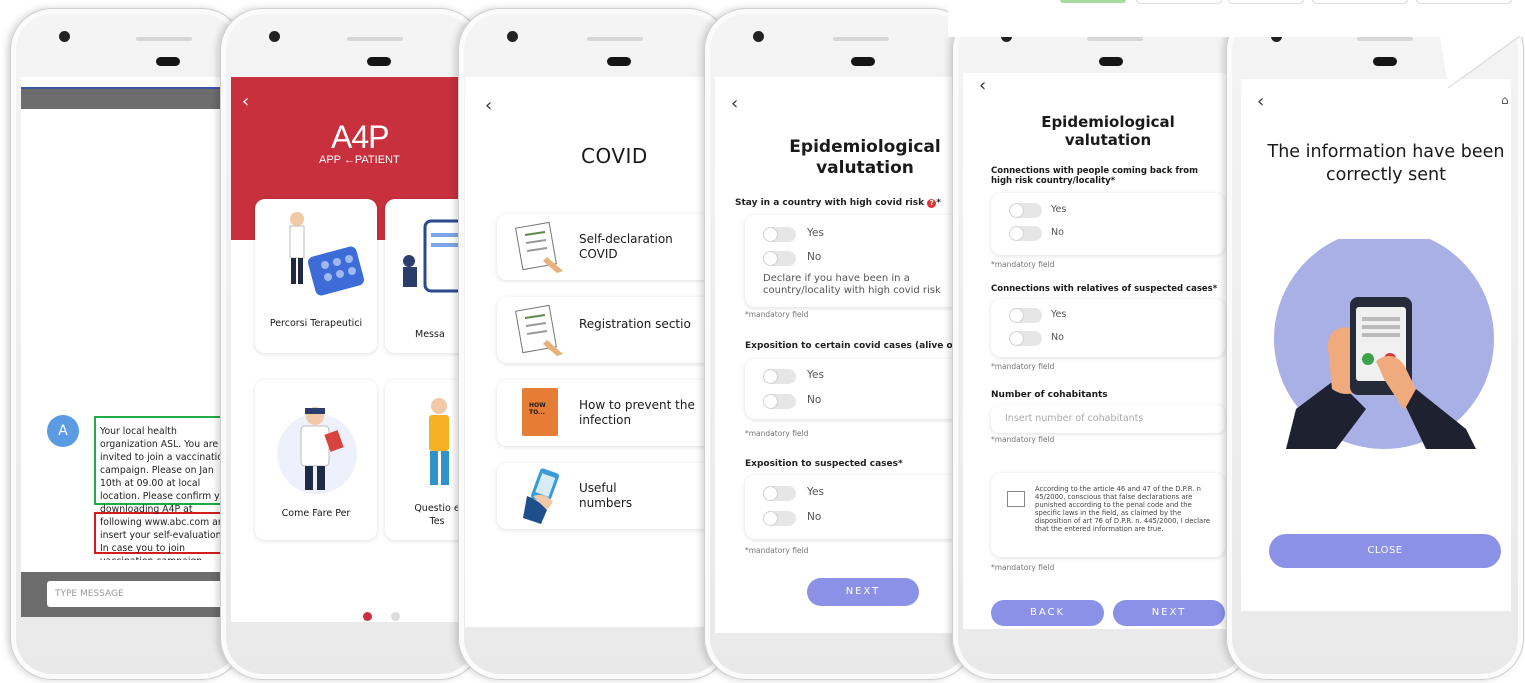 The image size is (1525, 683). What do you see at coordinates (1386, 163) in the screenshot?
I see `confirmation-title: The information have been correctly sent` at bounding box center [1386, 163].